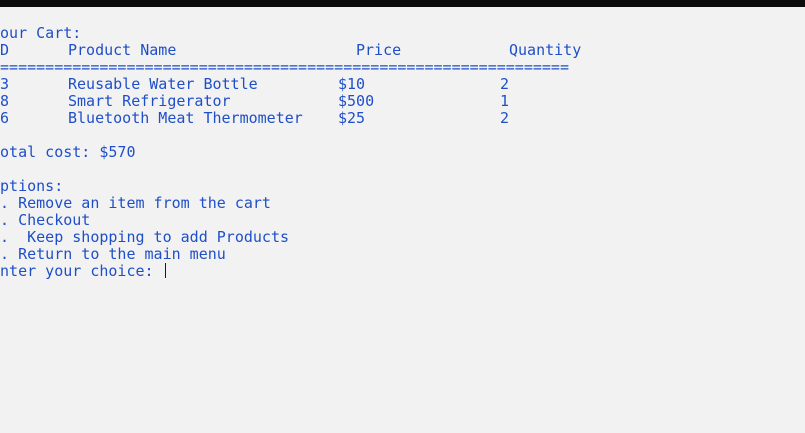 The image size is (805, 433). I want to click on row-price: $500, so click(356, 101).